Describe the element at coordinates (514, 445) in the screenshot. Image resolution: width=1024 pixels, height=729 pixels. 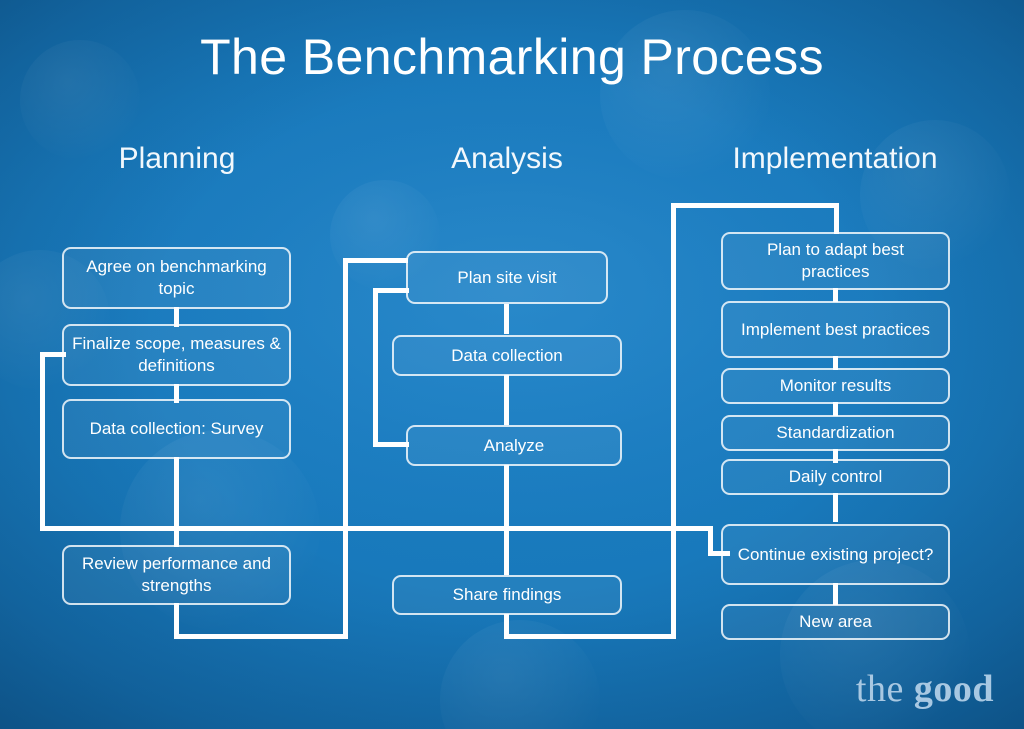
I see `node-analyze: Analyze` at that location.